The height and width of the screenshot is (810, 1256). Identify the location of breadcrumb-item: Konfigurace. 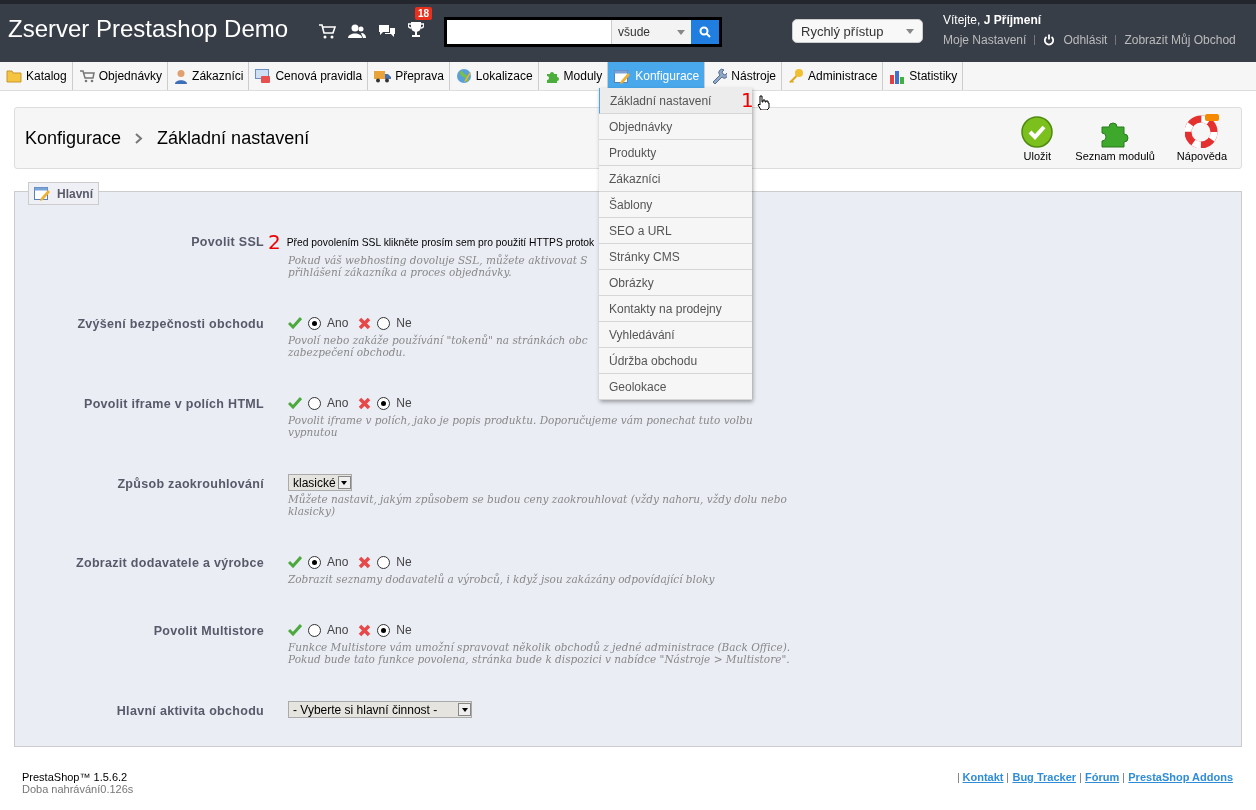
(73, 138).